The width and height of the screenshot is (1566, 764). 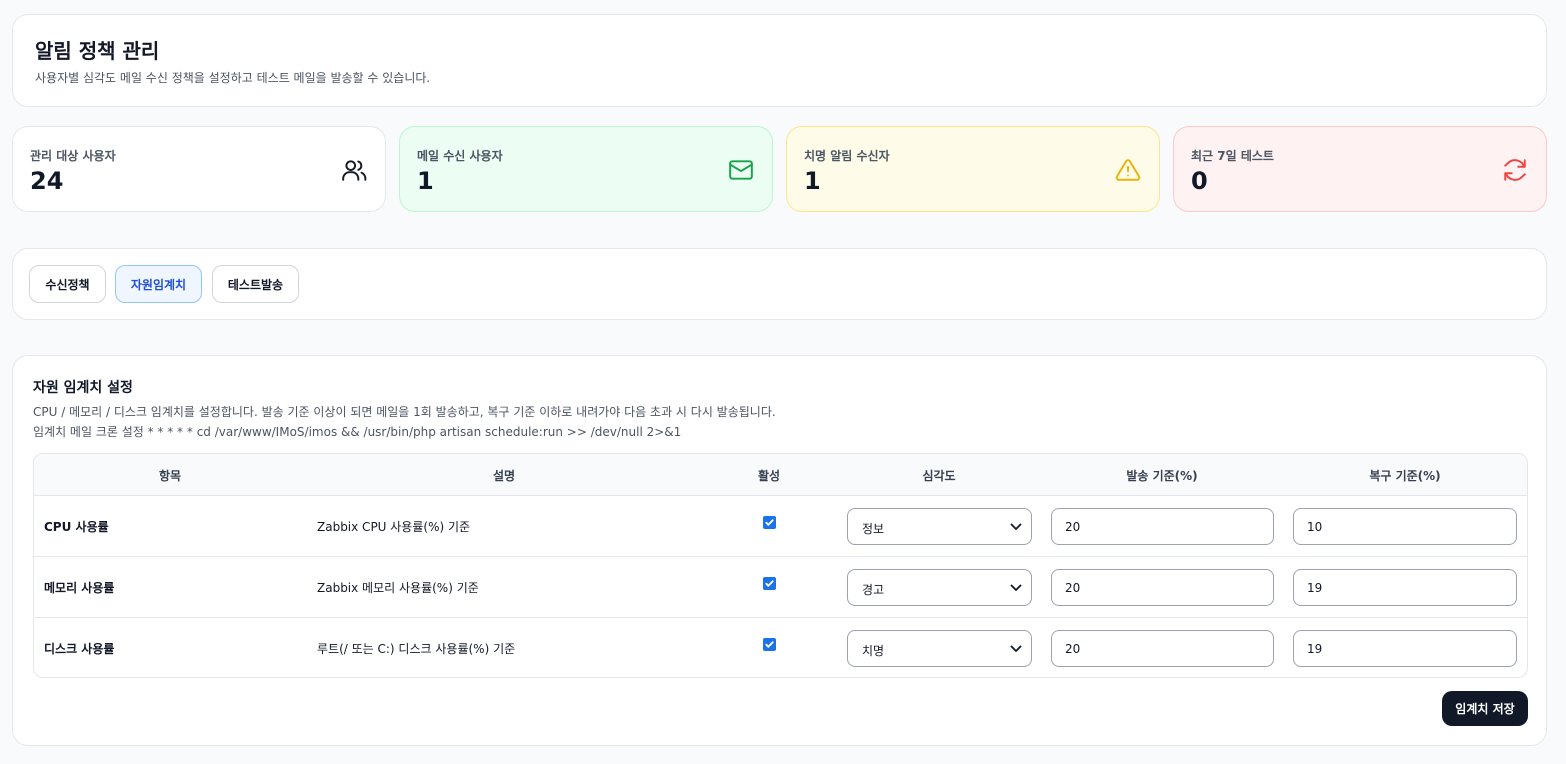 What do you see at coordinates (255, 284) in the screenshot?
I see `tab-test-send: 테스트발송` at bounding box center [255, 284].